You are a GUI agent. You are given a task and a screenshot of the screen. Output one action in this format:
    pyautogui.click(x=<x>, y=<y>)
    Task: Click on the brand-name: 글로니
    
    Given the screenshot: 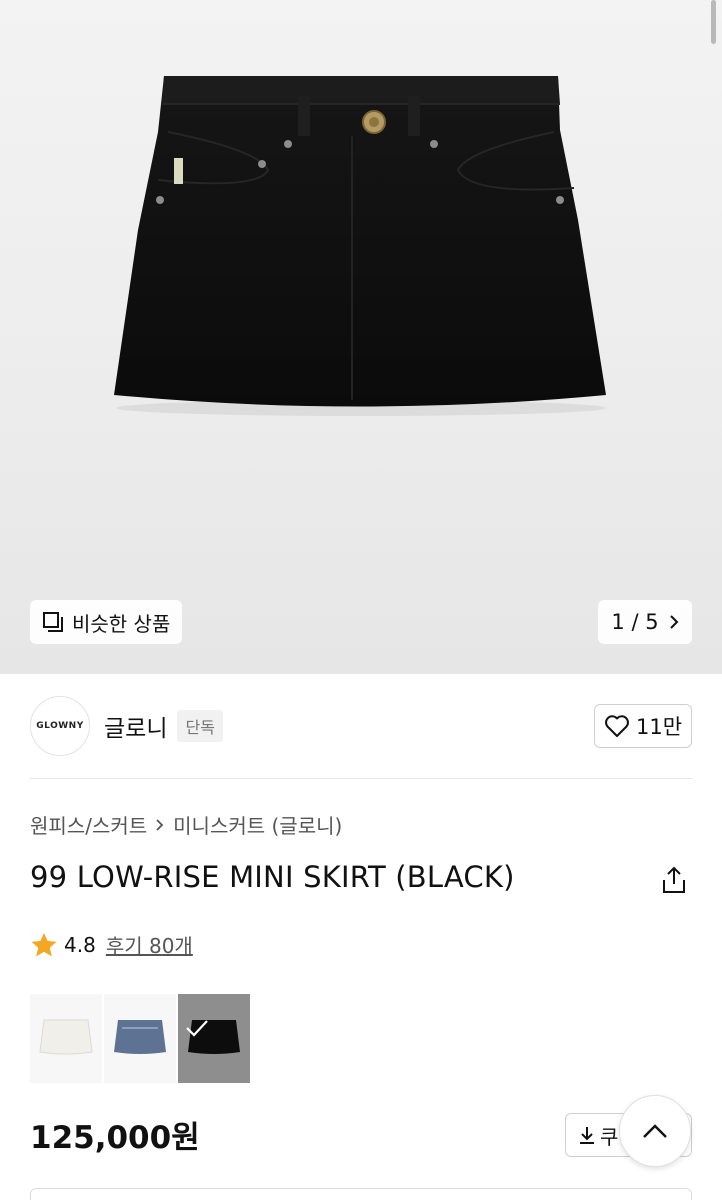 What is the action you would take?
    pyautogui.click(x=135, y=726)
    